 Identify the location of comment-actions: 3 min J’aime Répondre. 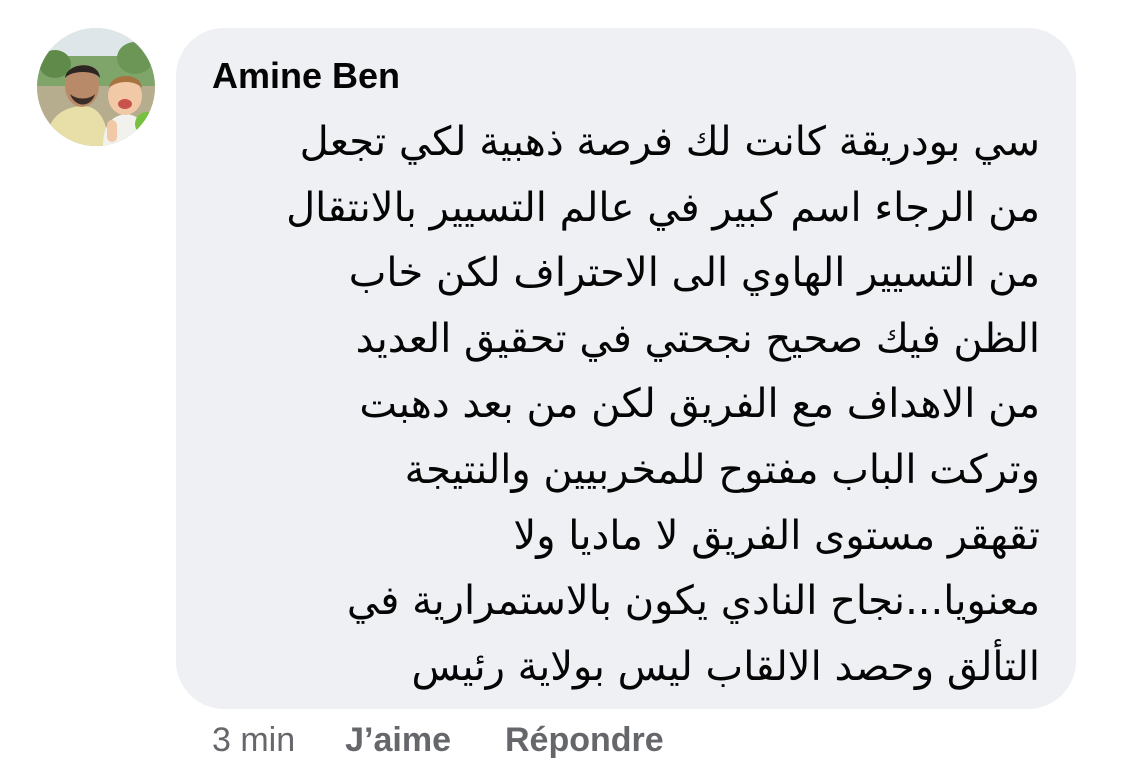
(438, 740).